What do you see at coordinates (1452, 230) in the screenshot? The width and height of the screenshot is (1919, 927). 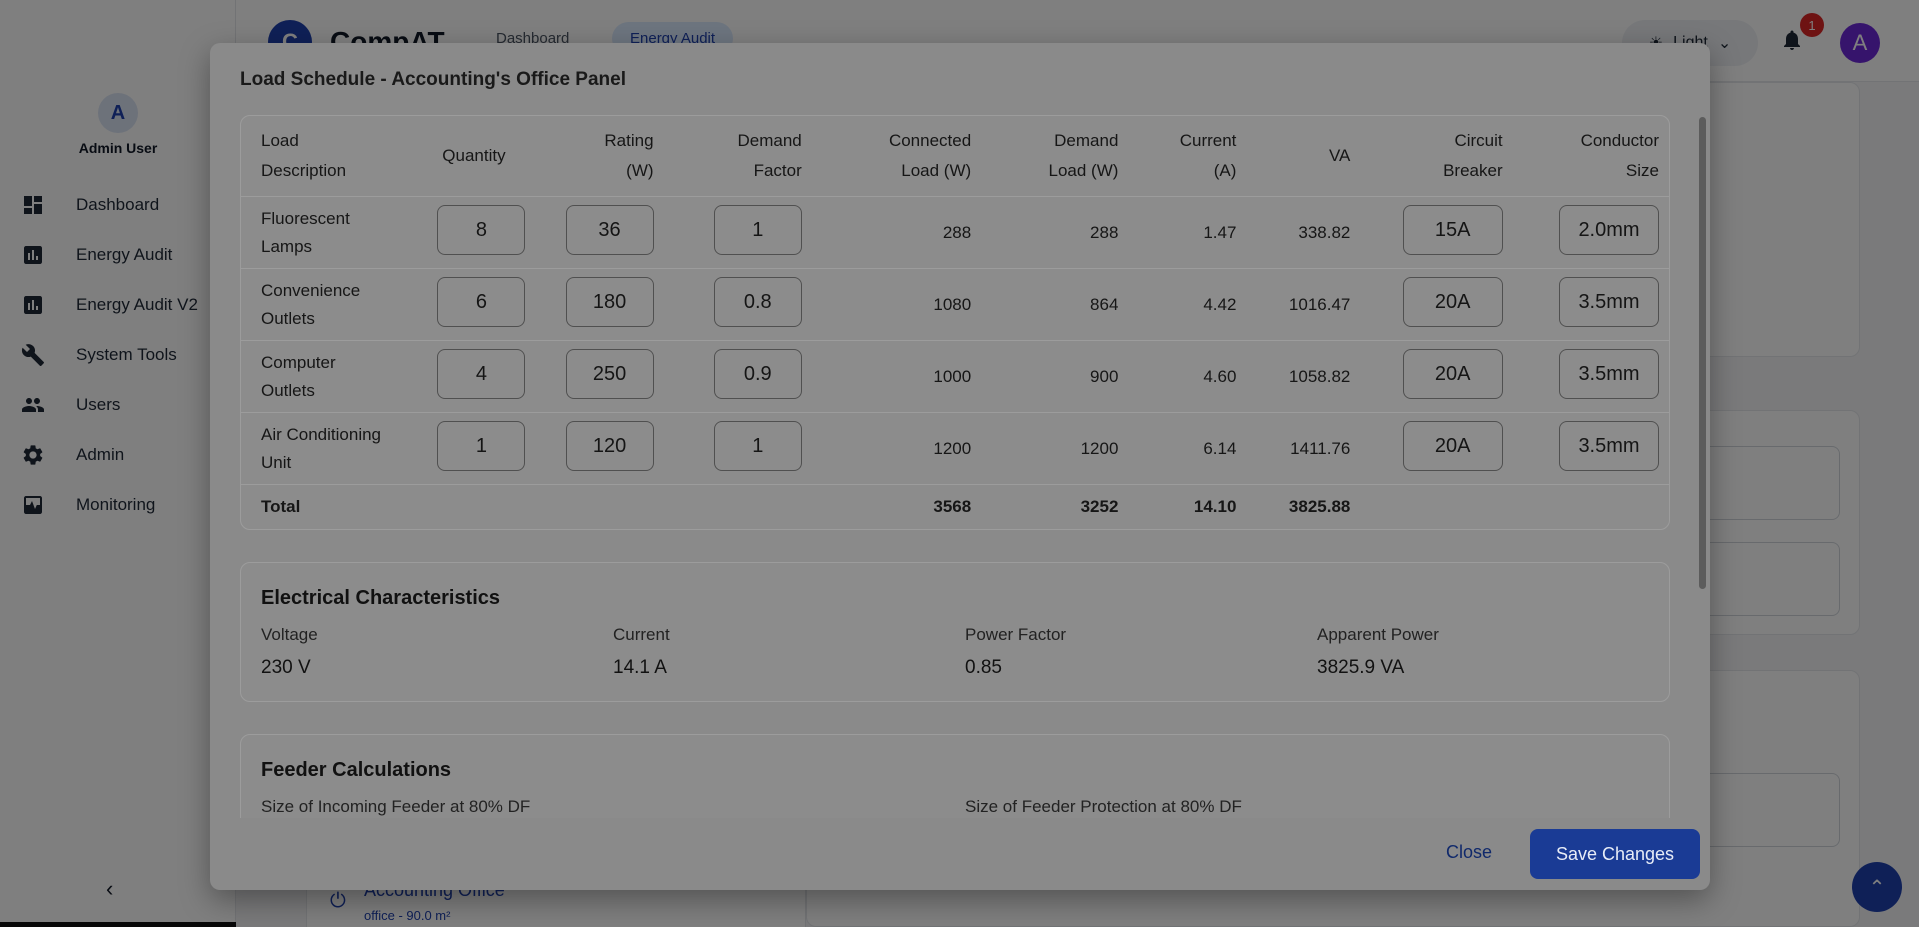 I see `breaker-input: 15A` at bounding box center [1452, 230].